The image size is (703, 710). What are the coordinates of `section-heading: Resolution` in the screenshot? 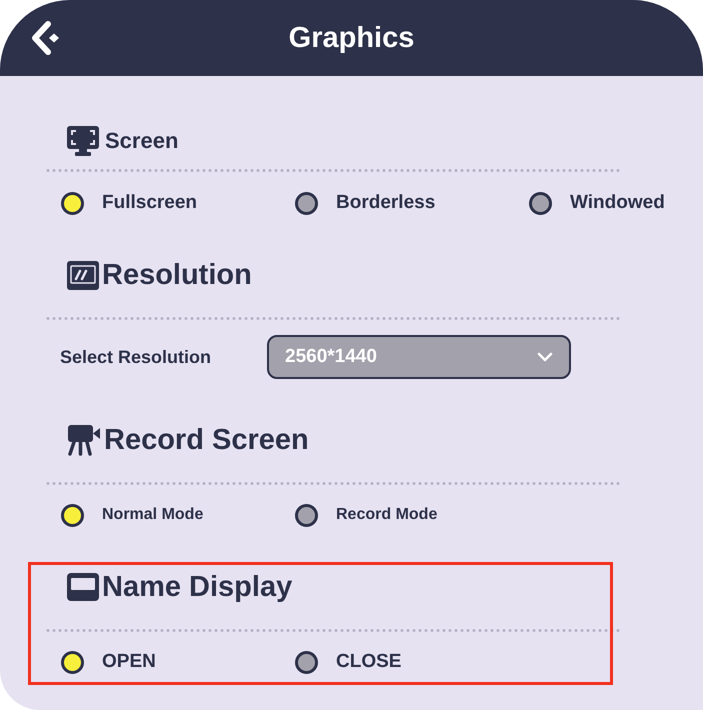 It's located at (177, 275).